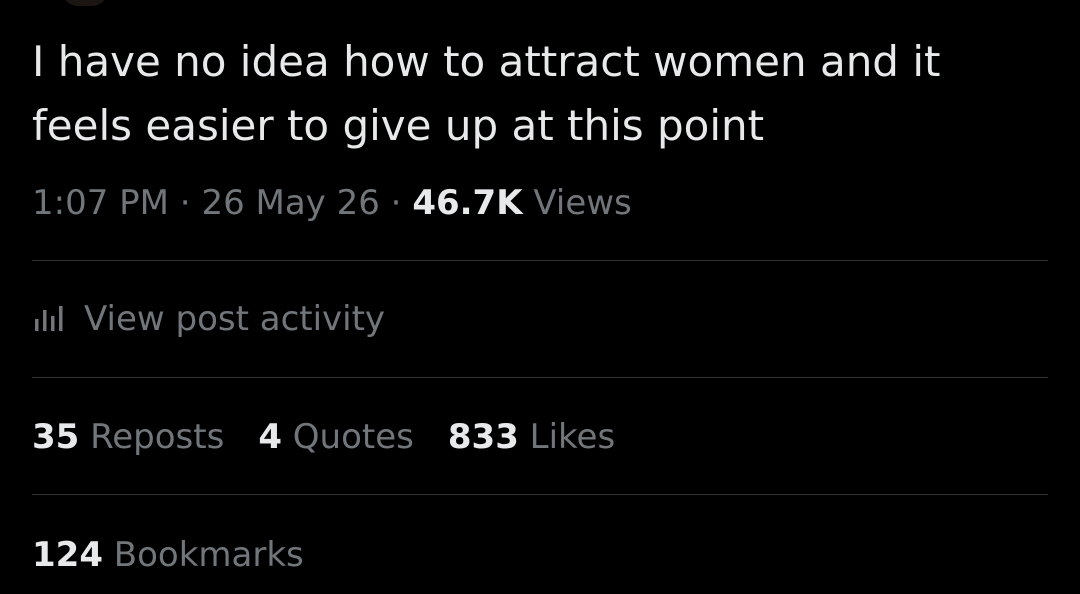  What do you see at coordinates (100, 203) in the screenshot?
I see `post-time: 1:07 PM` at bounding box center [100, 203].